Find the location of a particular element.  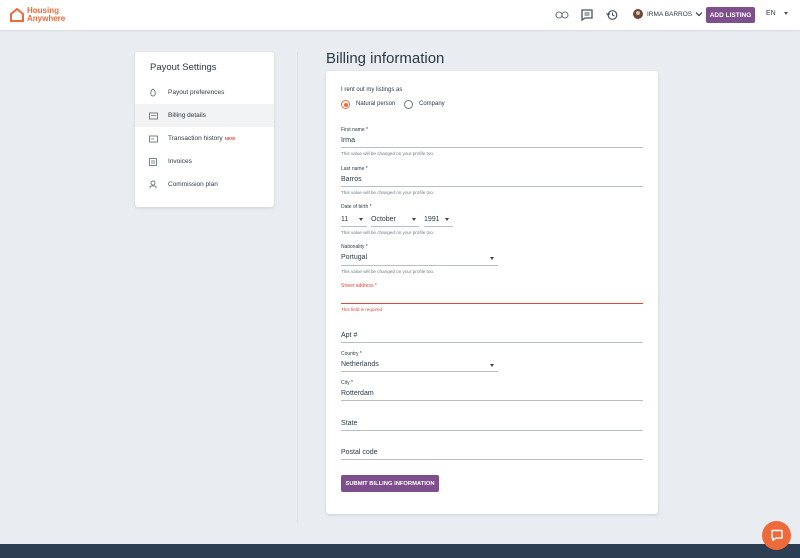

sidebar-item-label: Invoices is located at coordinates (180, 161).